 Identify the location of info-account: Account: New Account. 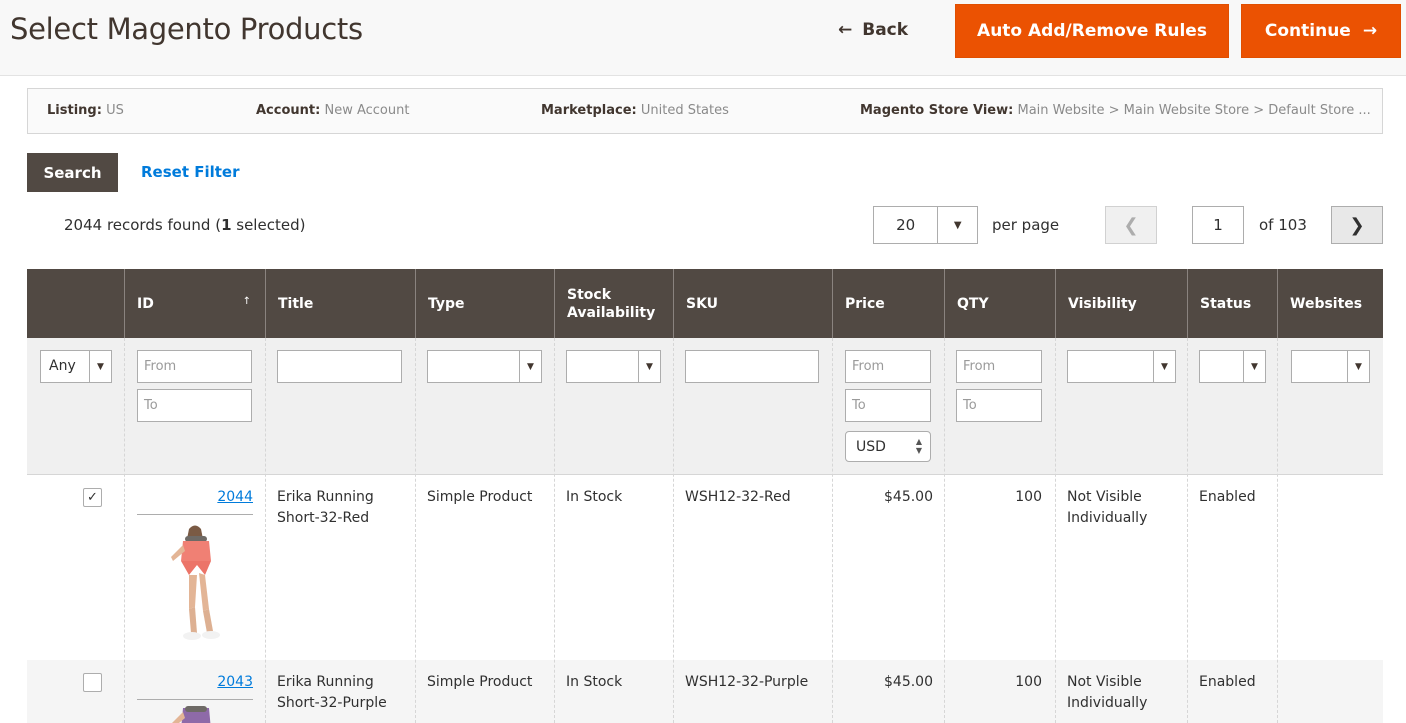
(333, 110).